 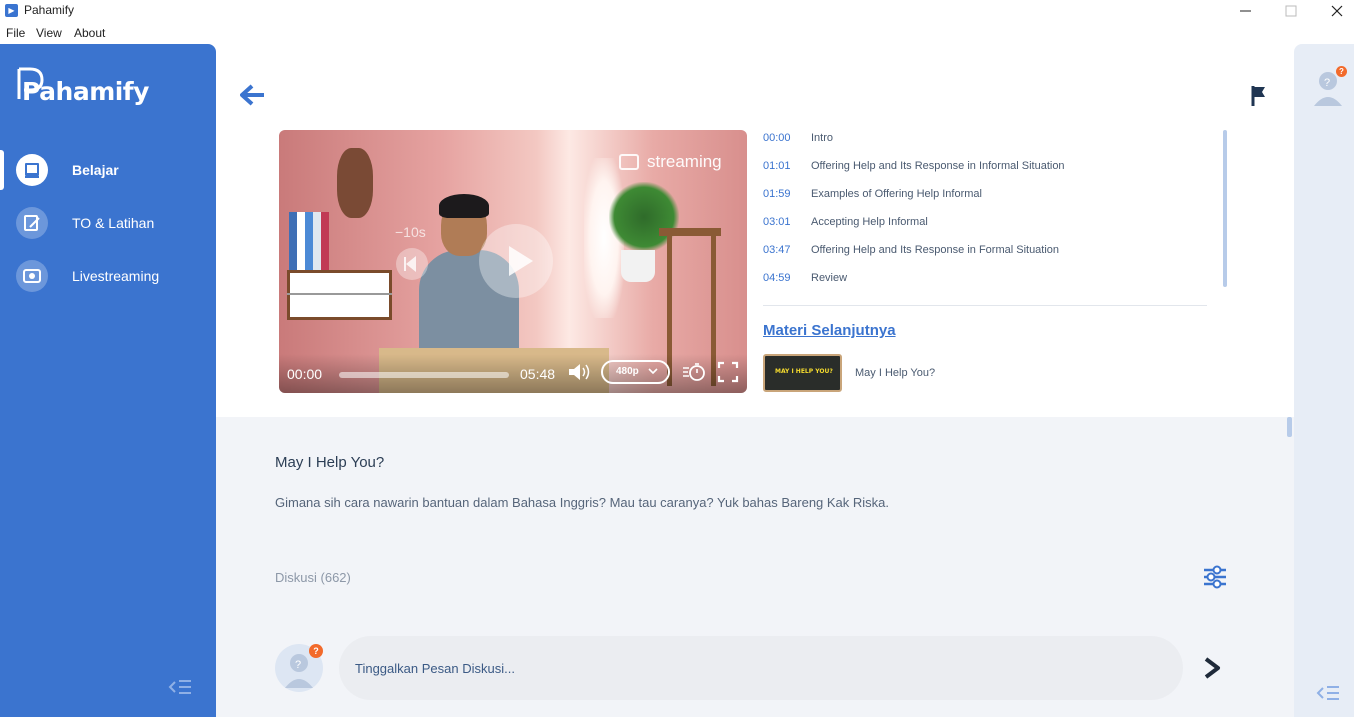 What do you see at coordinates (777, 138) in the screenshot?
I see `chapter-time: 00:00` at bounding box center [777, 138].